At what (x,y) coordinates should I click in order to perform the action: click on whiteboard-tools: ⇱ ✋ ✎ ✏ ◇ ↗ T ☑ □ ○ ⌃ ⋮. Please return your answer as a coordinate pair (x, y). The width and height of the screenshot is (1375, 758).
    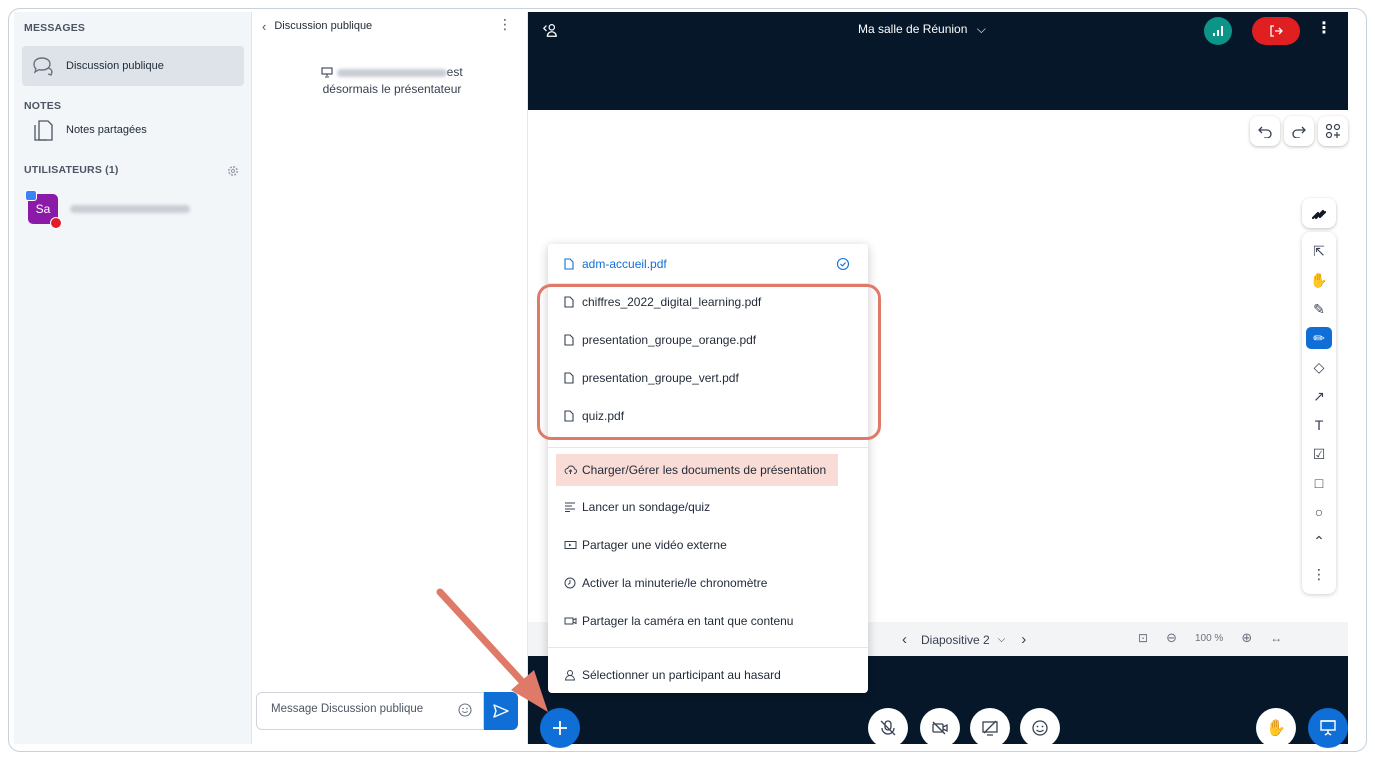
    Looking at the image, I should click on (1319, 413).